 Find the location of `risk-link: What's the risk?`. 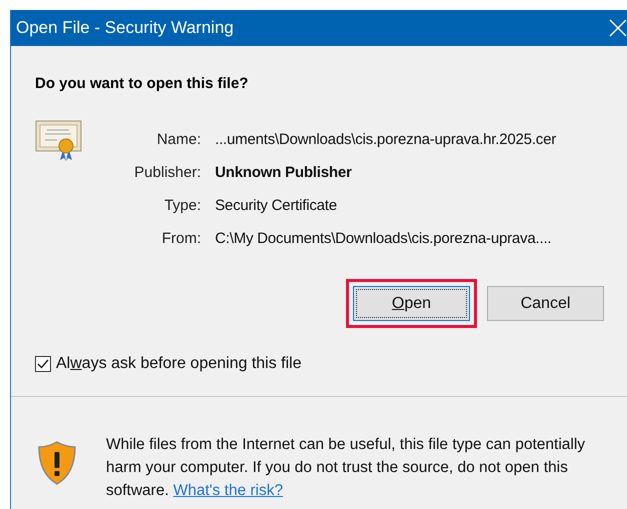

risk-link: What's the risk? is located at coordinates (228, 490).